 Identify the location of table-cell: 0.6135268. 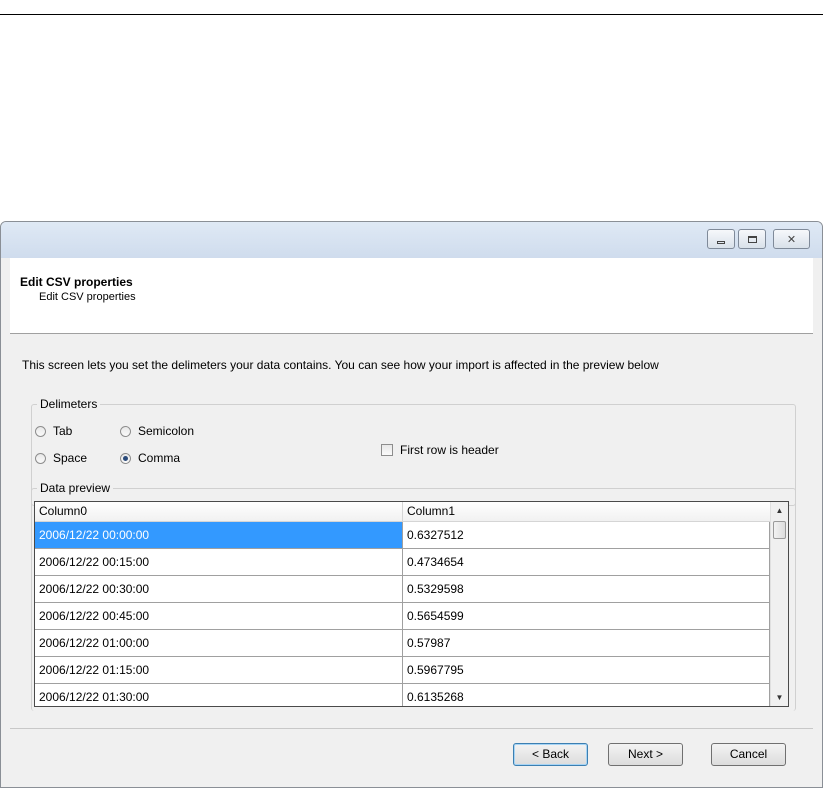
(586, 695).